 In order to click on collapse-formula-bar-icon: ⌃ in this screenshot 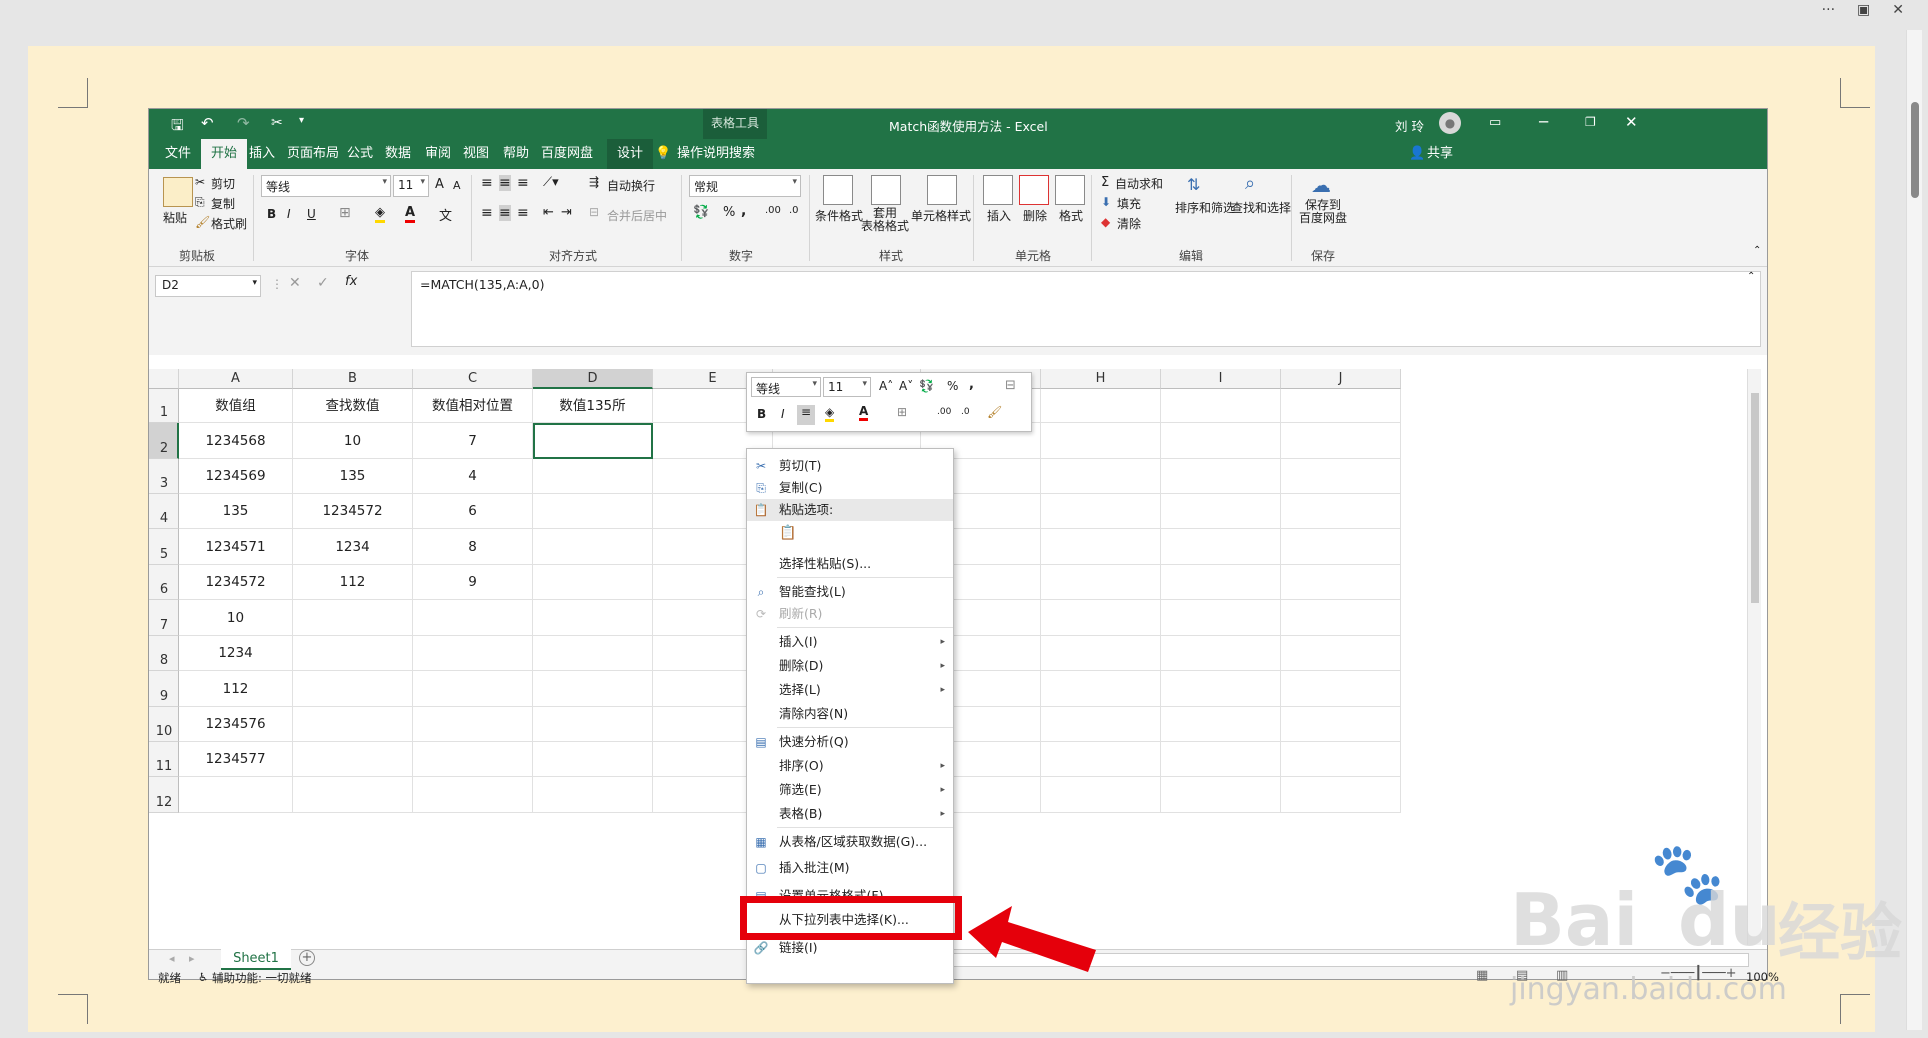, I will do `click(1751, 276)`.